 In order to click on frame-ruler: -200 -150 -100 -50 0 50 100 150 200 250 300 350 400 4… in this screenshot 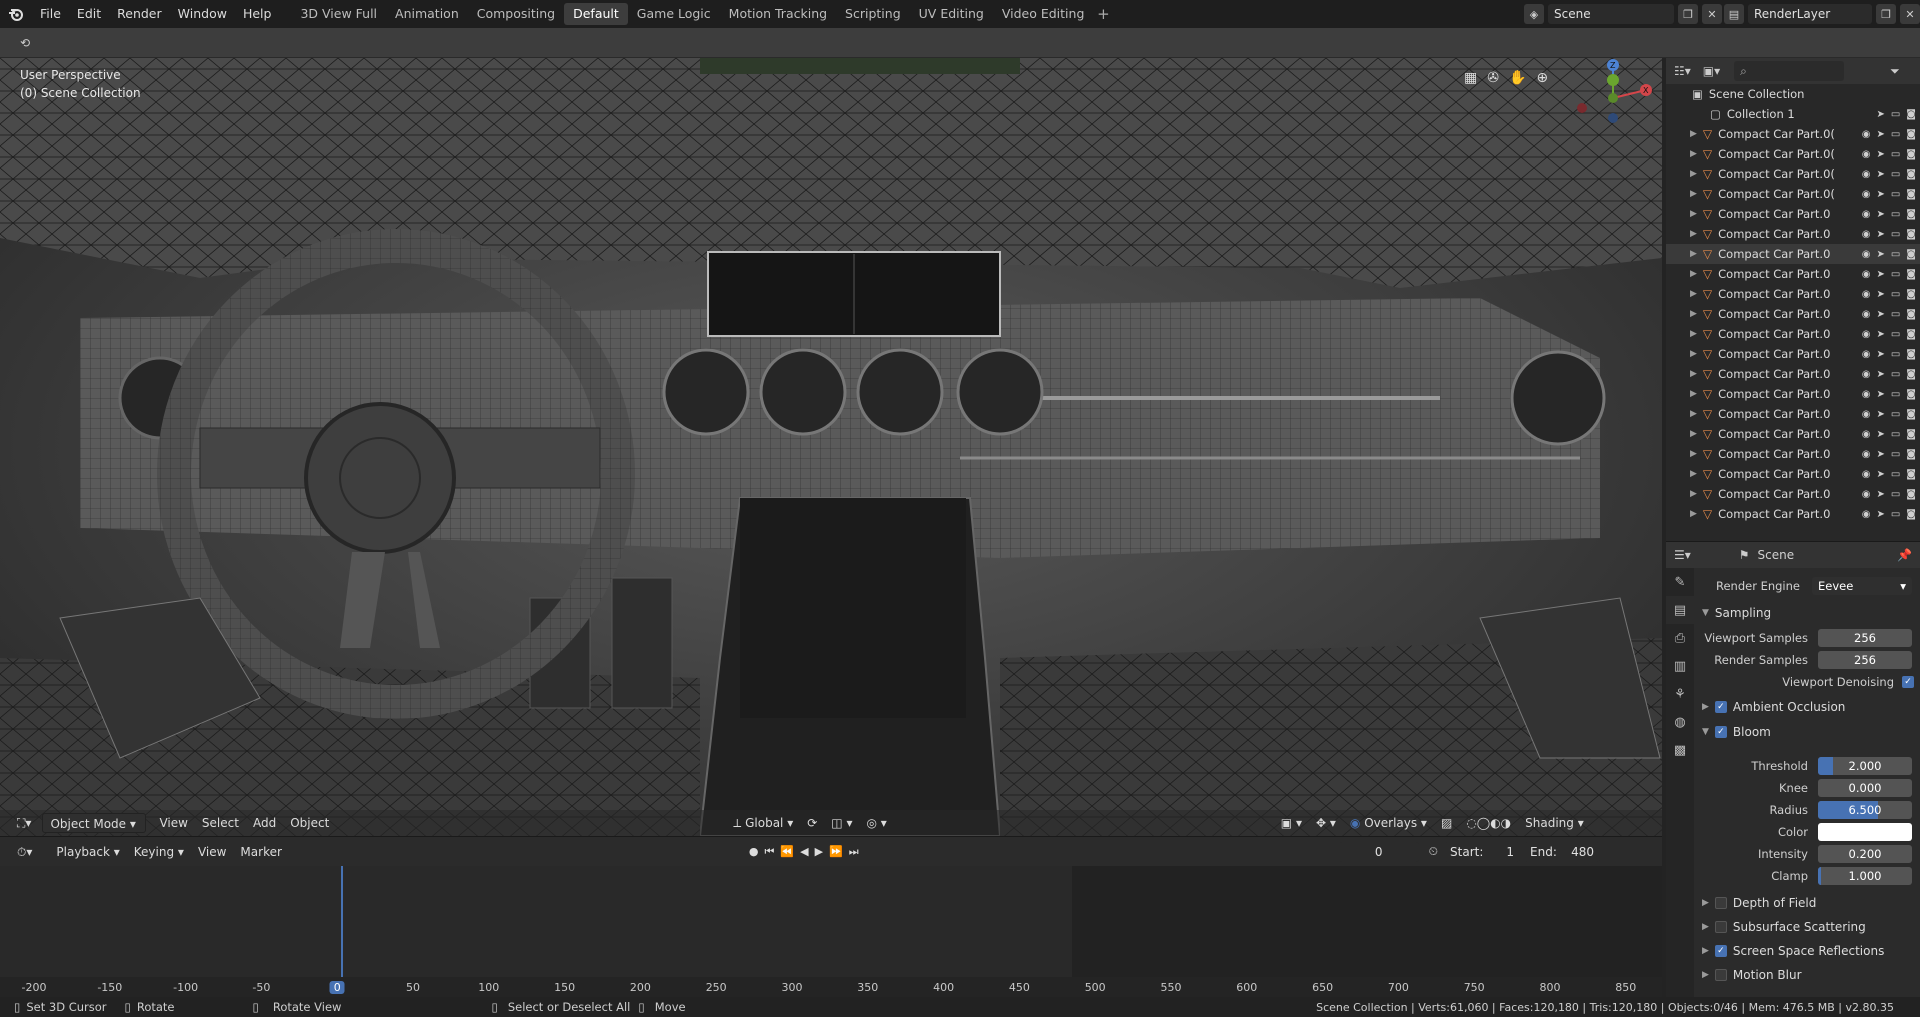, I will do `click(831, 987)`.